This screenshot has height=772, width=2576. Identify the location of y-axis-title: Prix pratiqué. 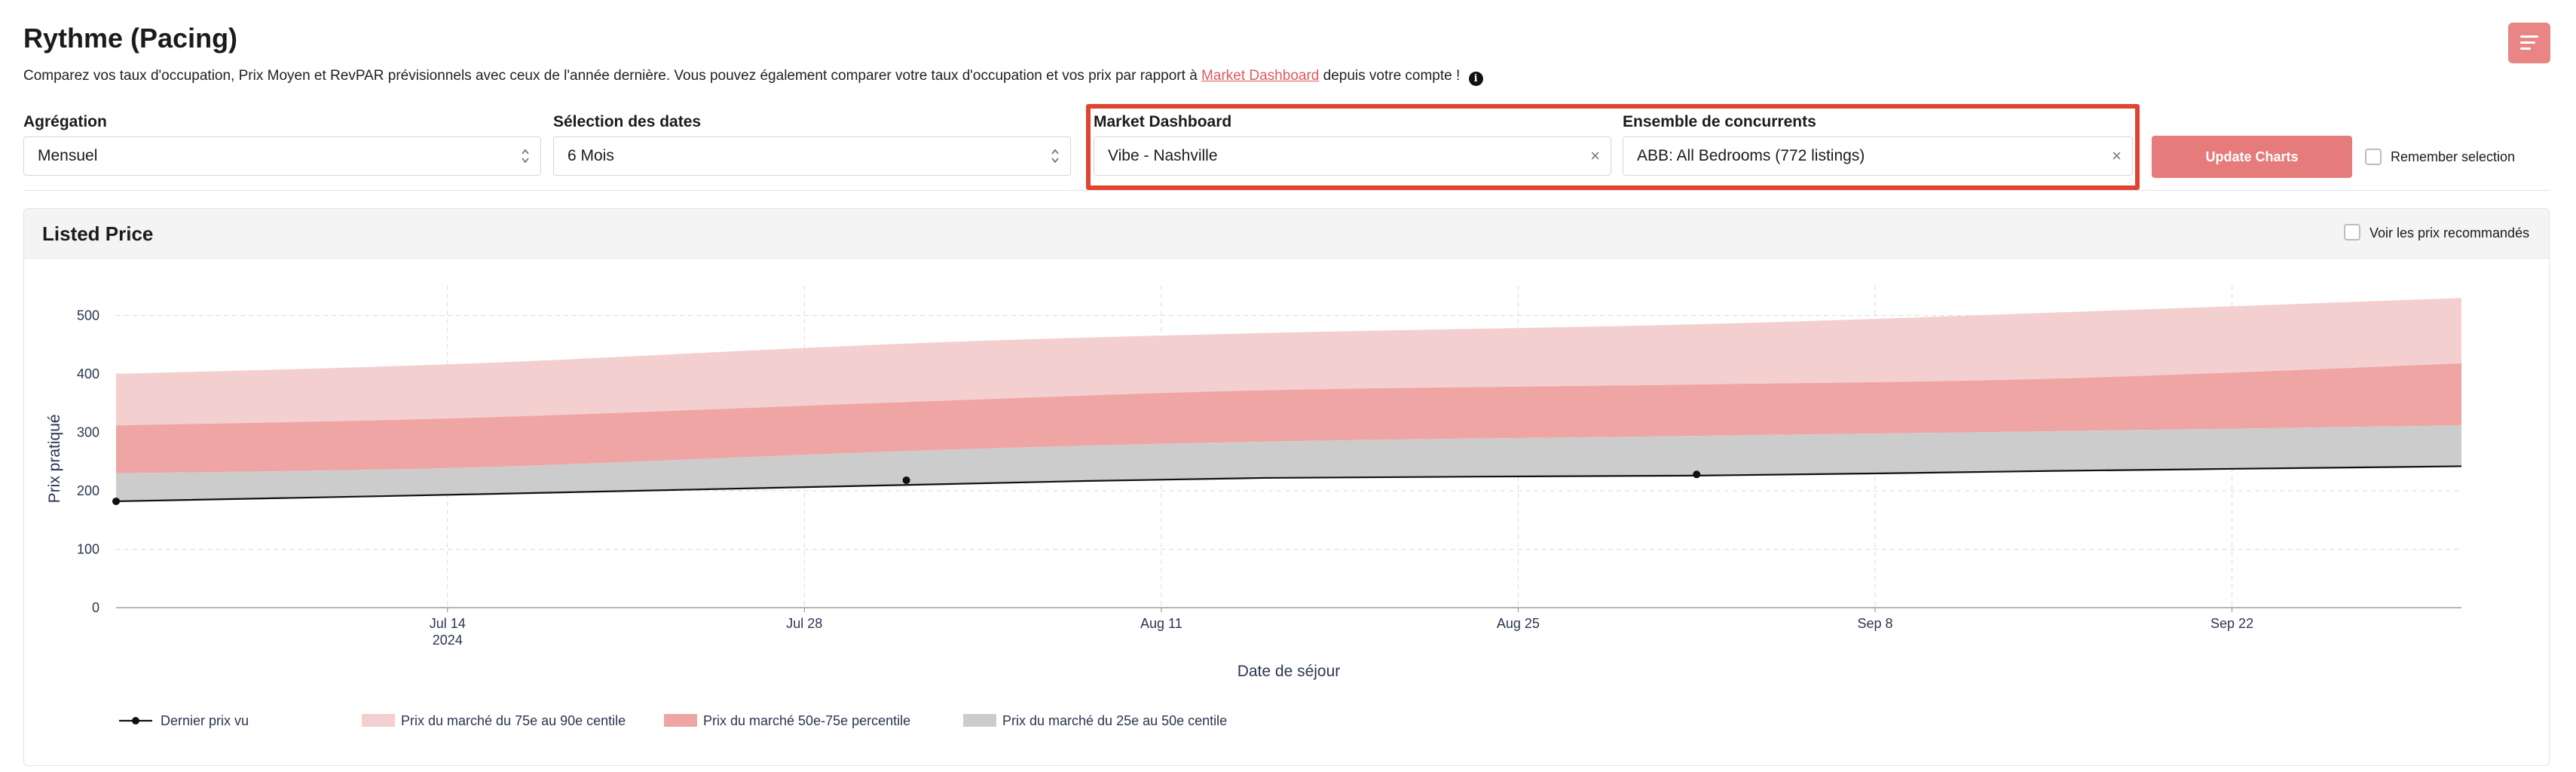
(54, 458).